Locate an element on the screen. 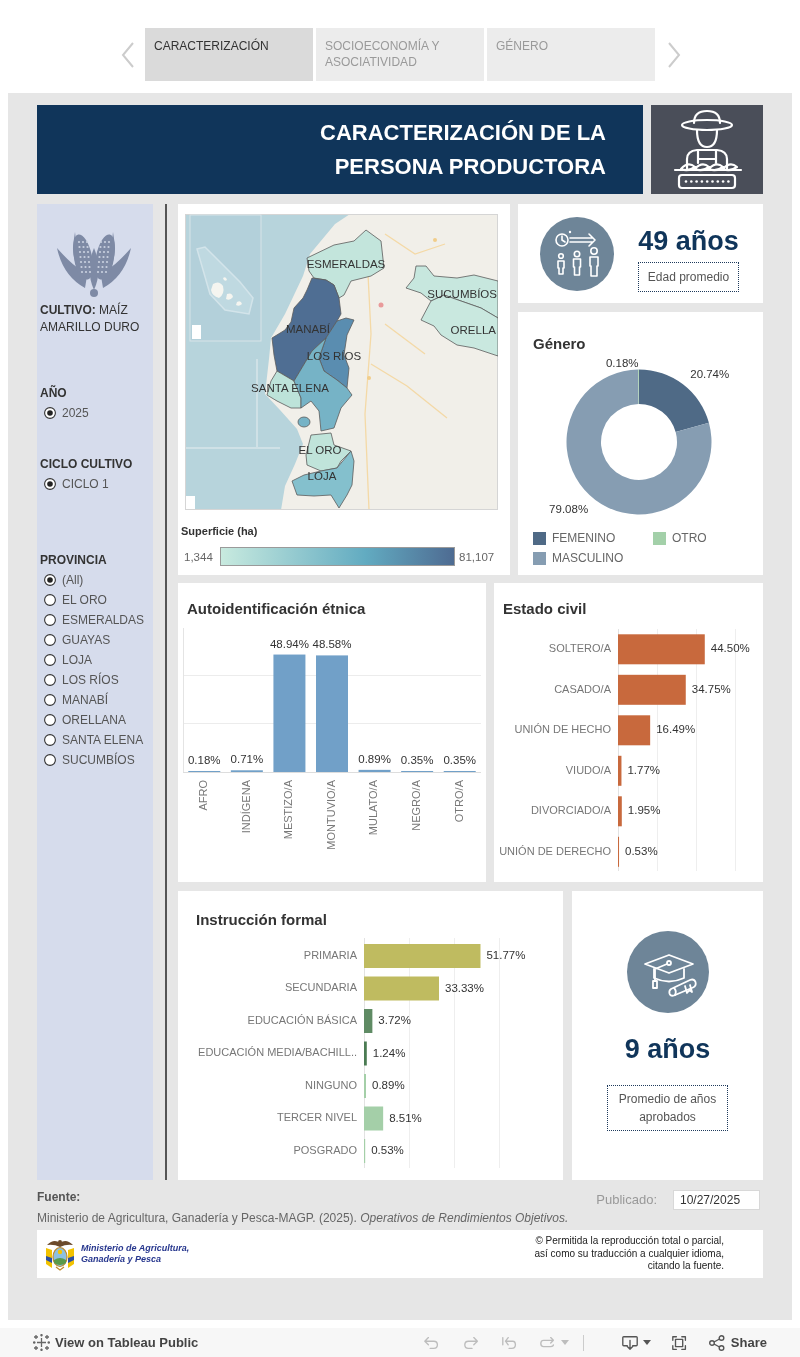  axis-label: EDUCACIÓN BÁSICA is located at coordinates (302, 1019).